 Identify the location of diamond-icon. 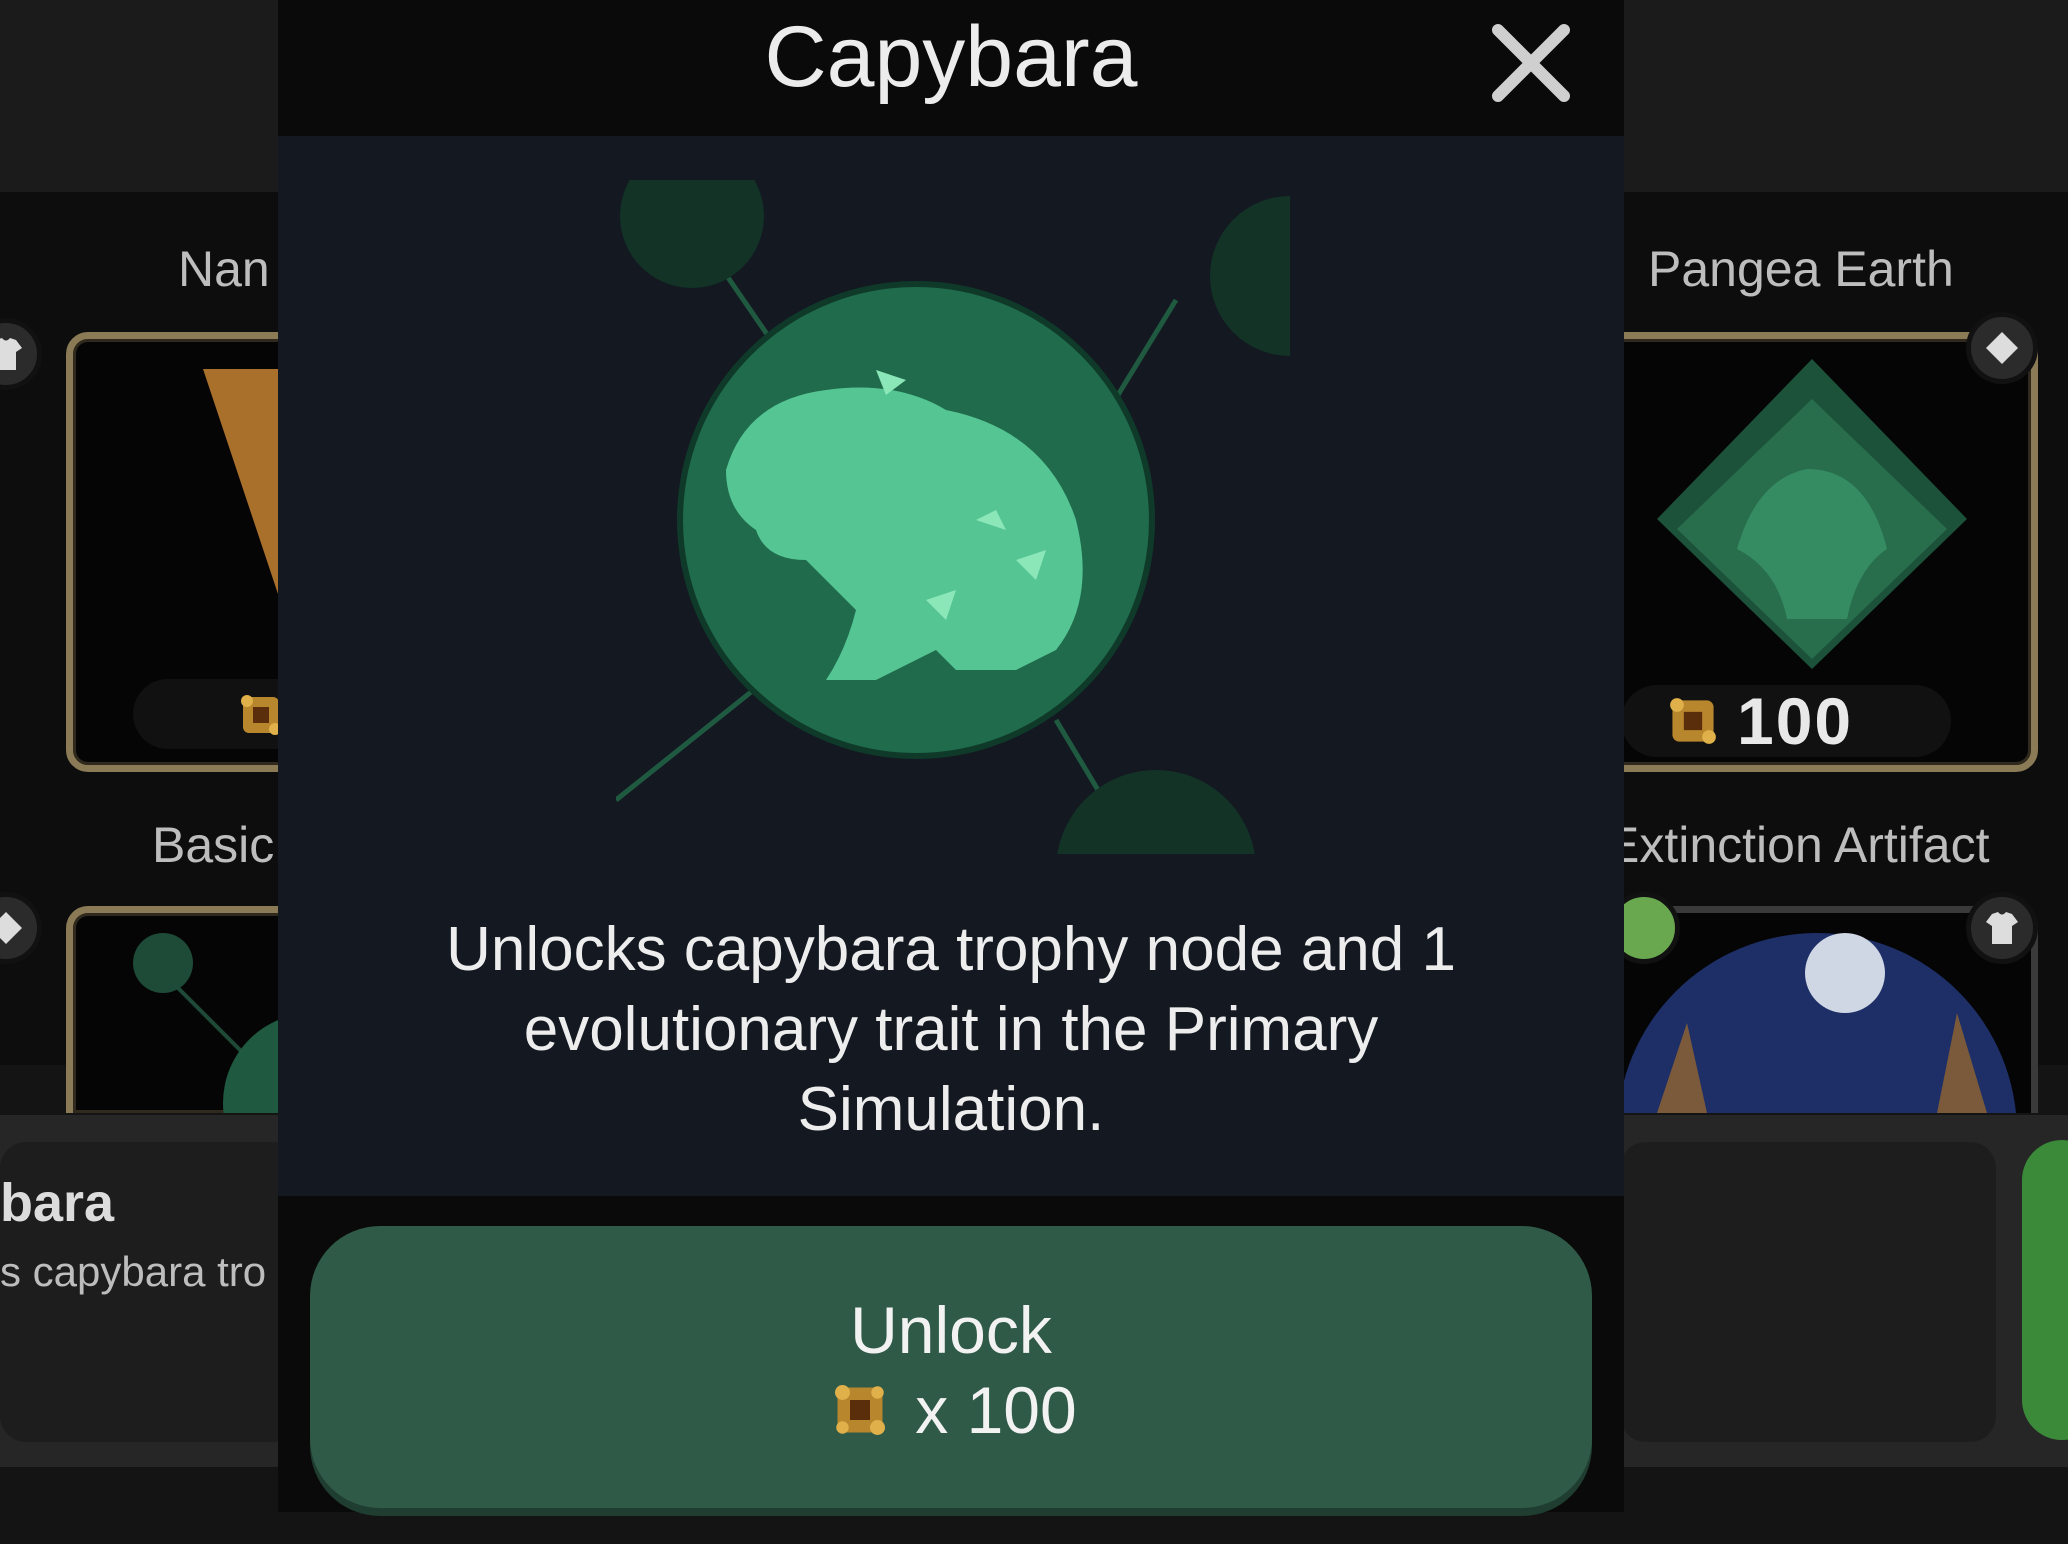
(2002, 348).